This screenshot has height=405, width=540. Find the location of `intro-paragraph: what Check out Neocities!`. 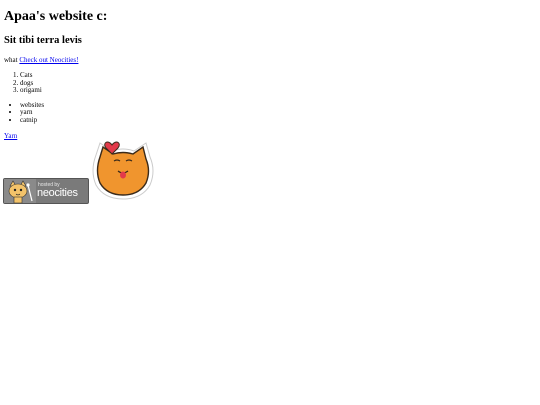

intro-paragraph: what Check out Neocities! is located at coordinates (269, 60).